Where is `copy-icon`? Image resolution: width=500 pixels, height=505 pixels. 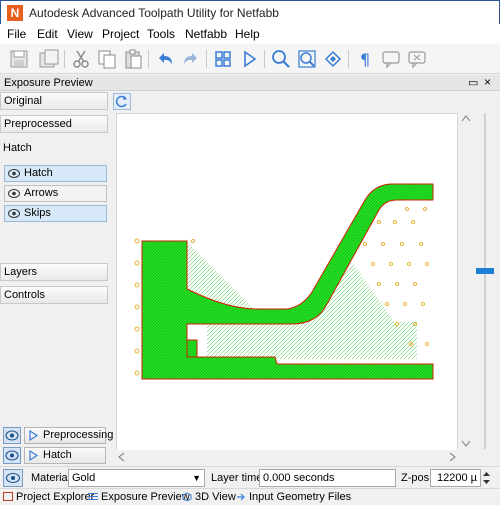
copy-icon is located at coordinates (107, 59).